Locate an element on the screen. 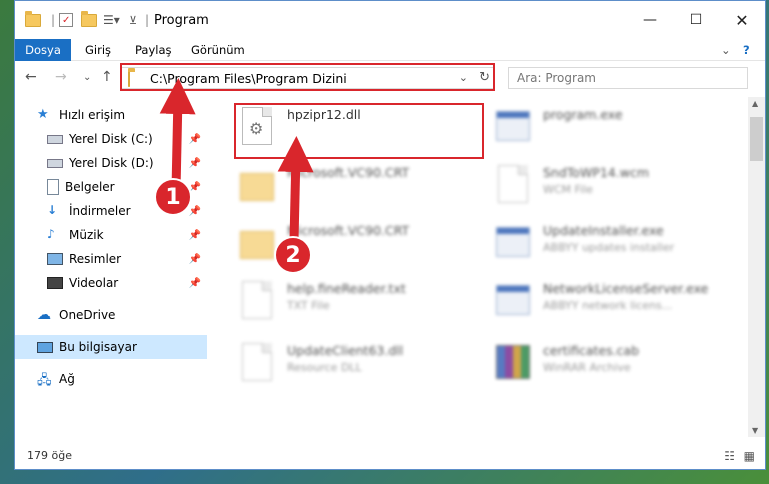  sidebar-item-label: Yerel Disk (D:) is located at coordinates (111, 163).